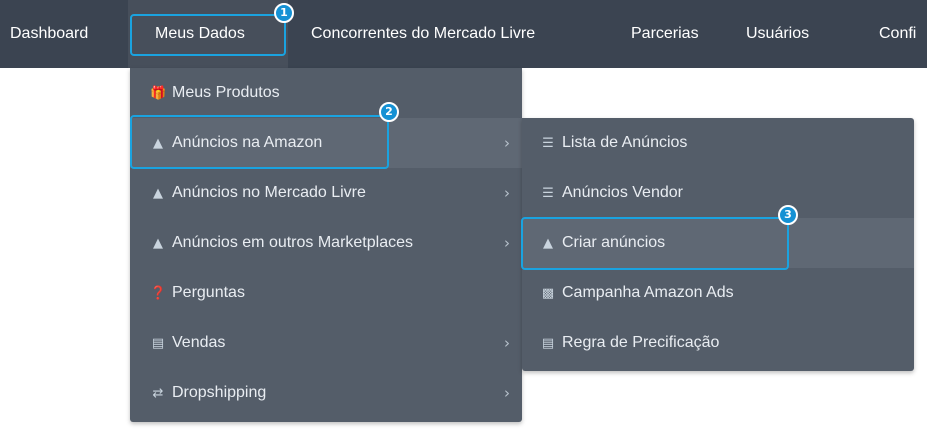  I want to click on menu-item-meus-produtos: 🎁 Meus Produtos, so click(326, 93).